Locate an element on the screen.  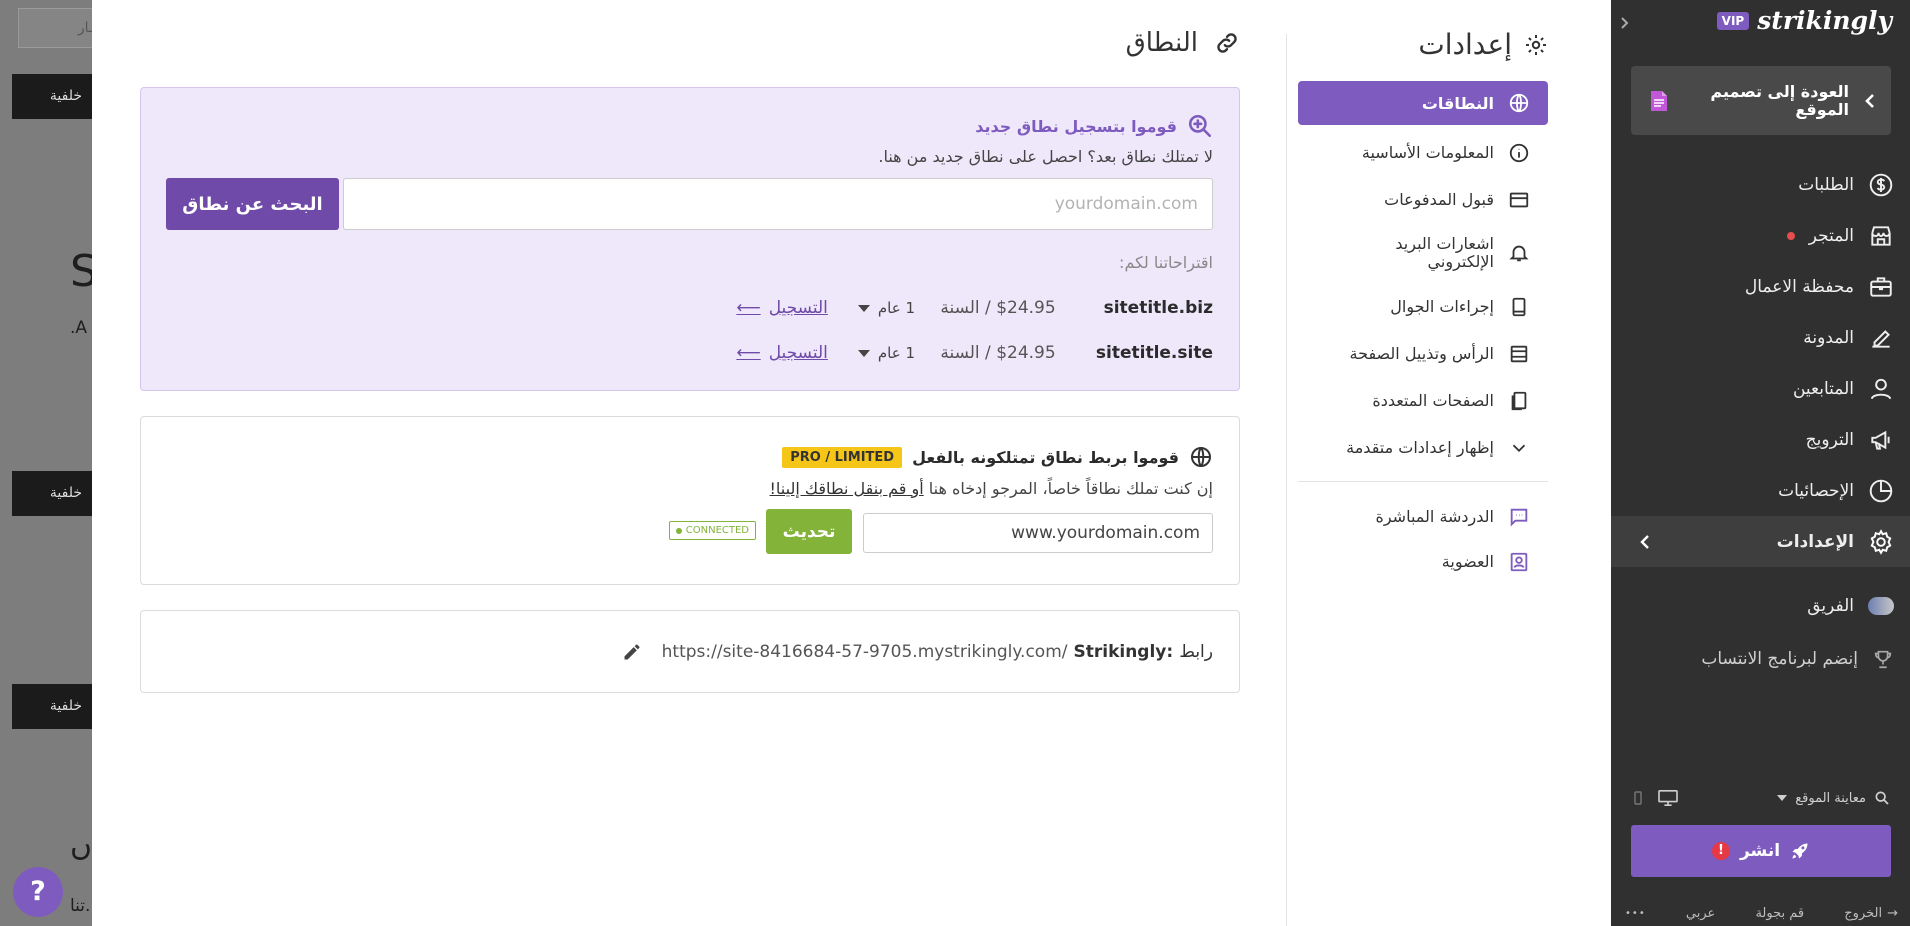
desktop-icon is located at coordinates (1668, 798).